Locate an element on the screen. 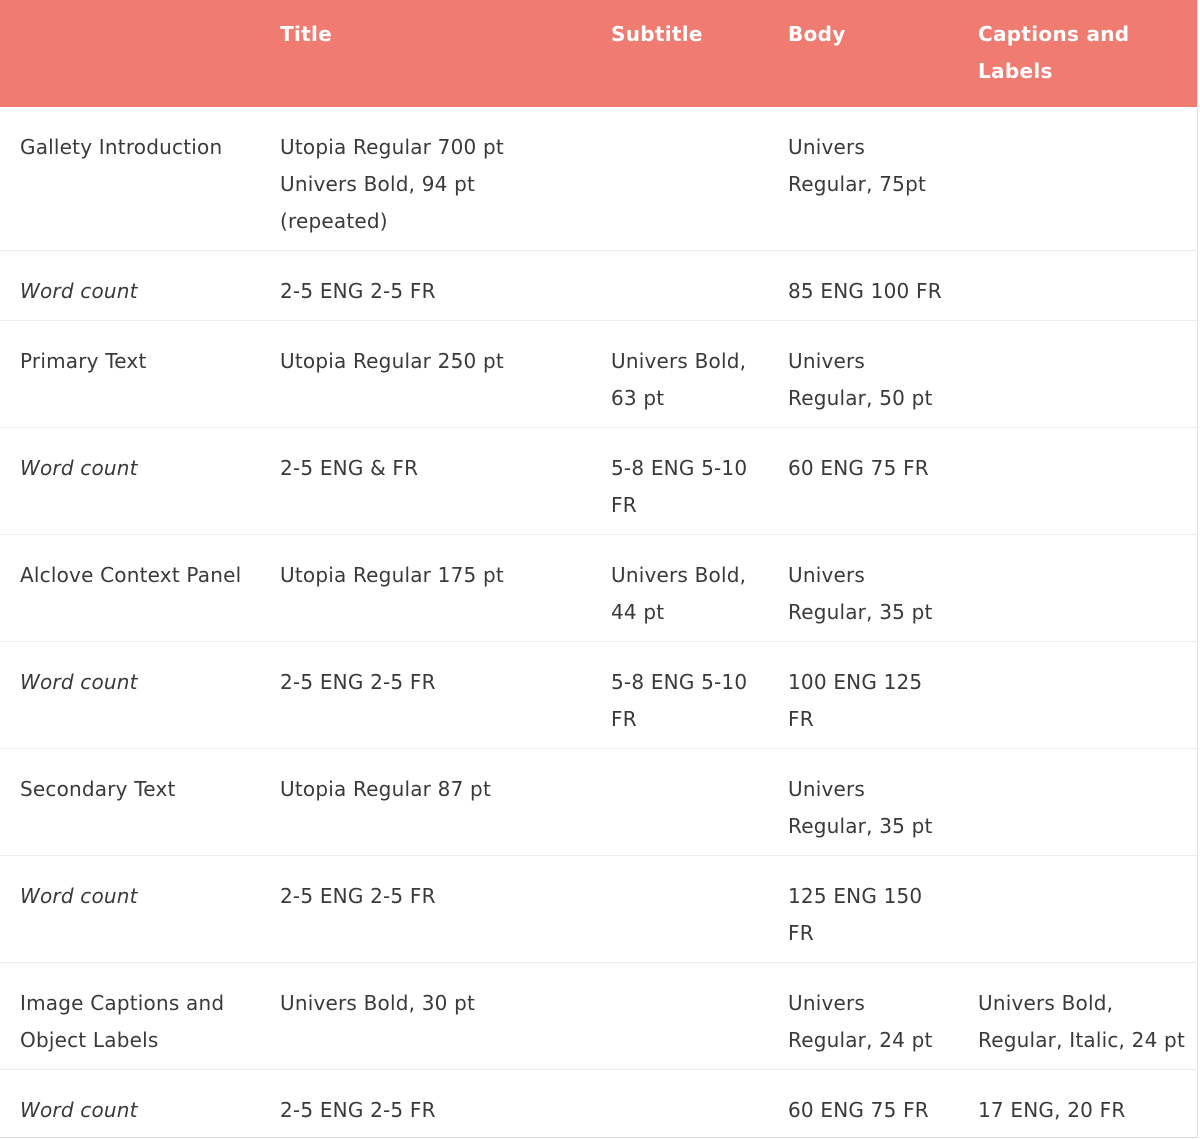  title-line: Univers Bold, 94 pt is located at coordinates (378, 184).